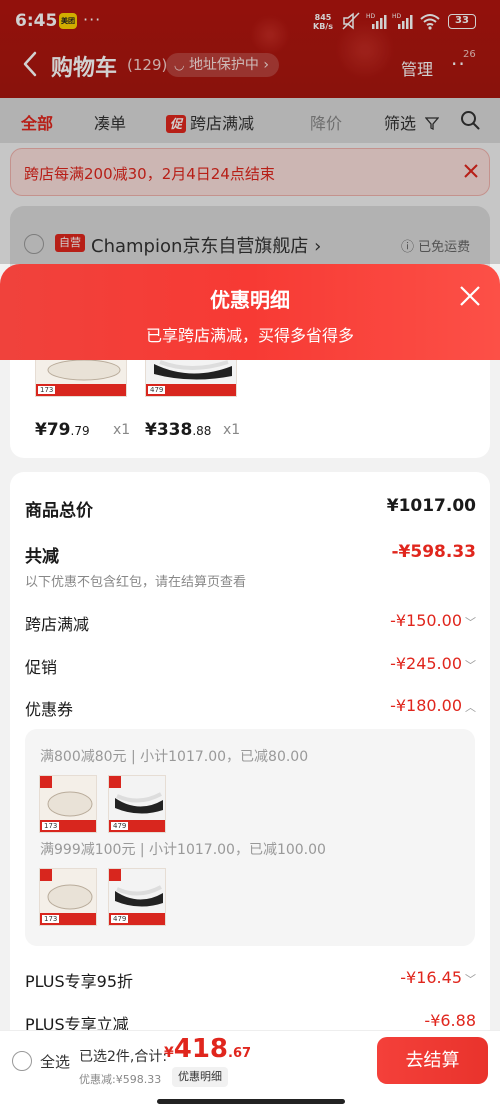  I want to click on coupon-line: 满999减100元 | 小计1017.00，已减100.00, so click(183, 850).